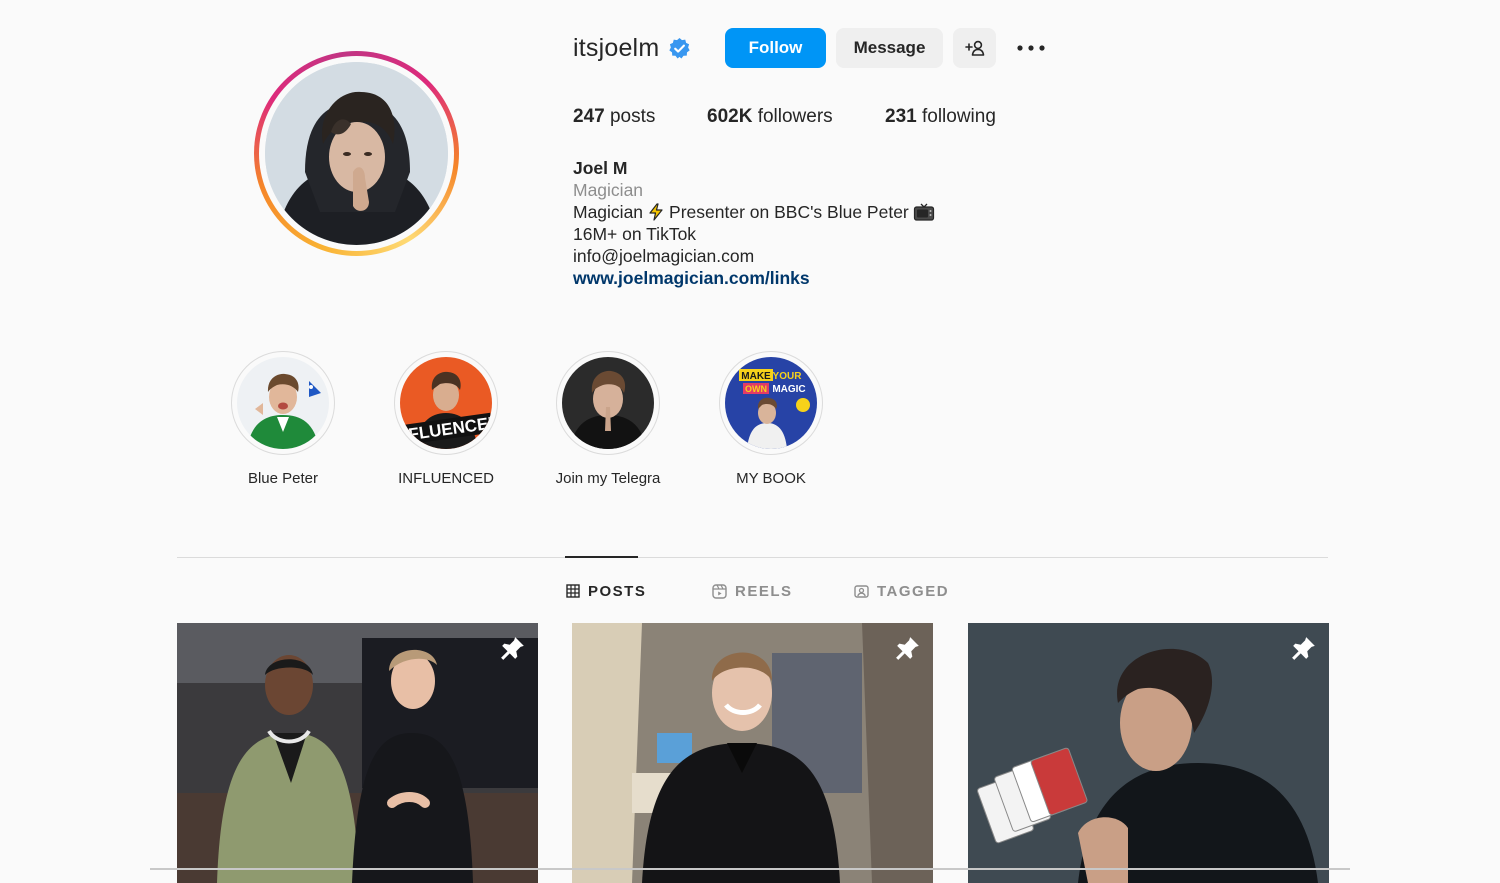  I want to click on profile-avatar, so click(356, 153).